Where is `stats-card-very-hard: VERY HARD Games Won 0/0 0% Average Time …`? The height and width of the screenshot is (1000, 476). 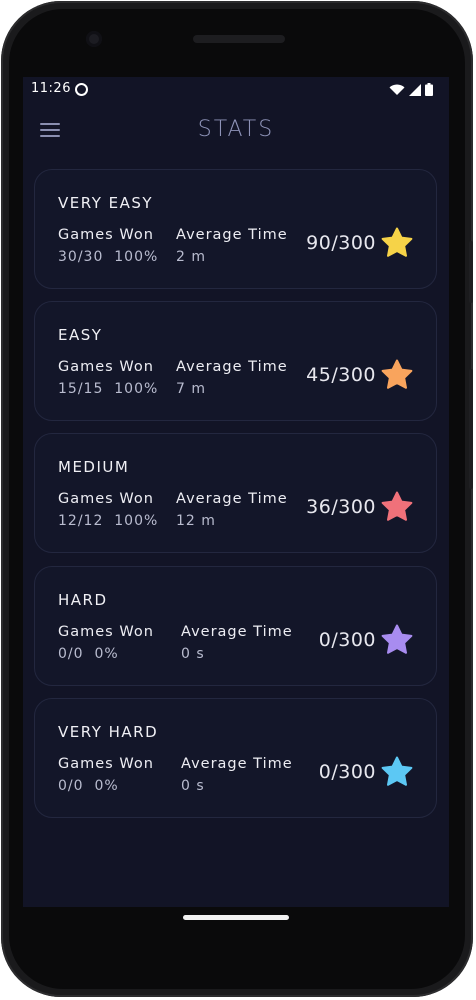 stats-card-very-hard: VERY HARD Games Won 0/0 0% Average Time … is located at coordinates (235, 758).